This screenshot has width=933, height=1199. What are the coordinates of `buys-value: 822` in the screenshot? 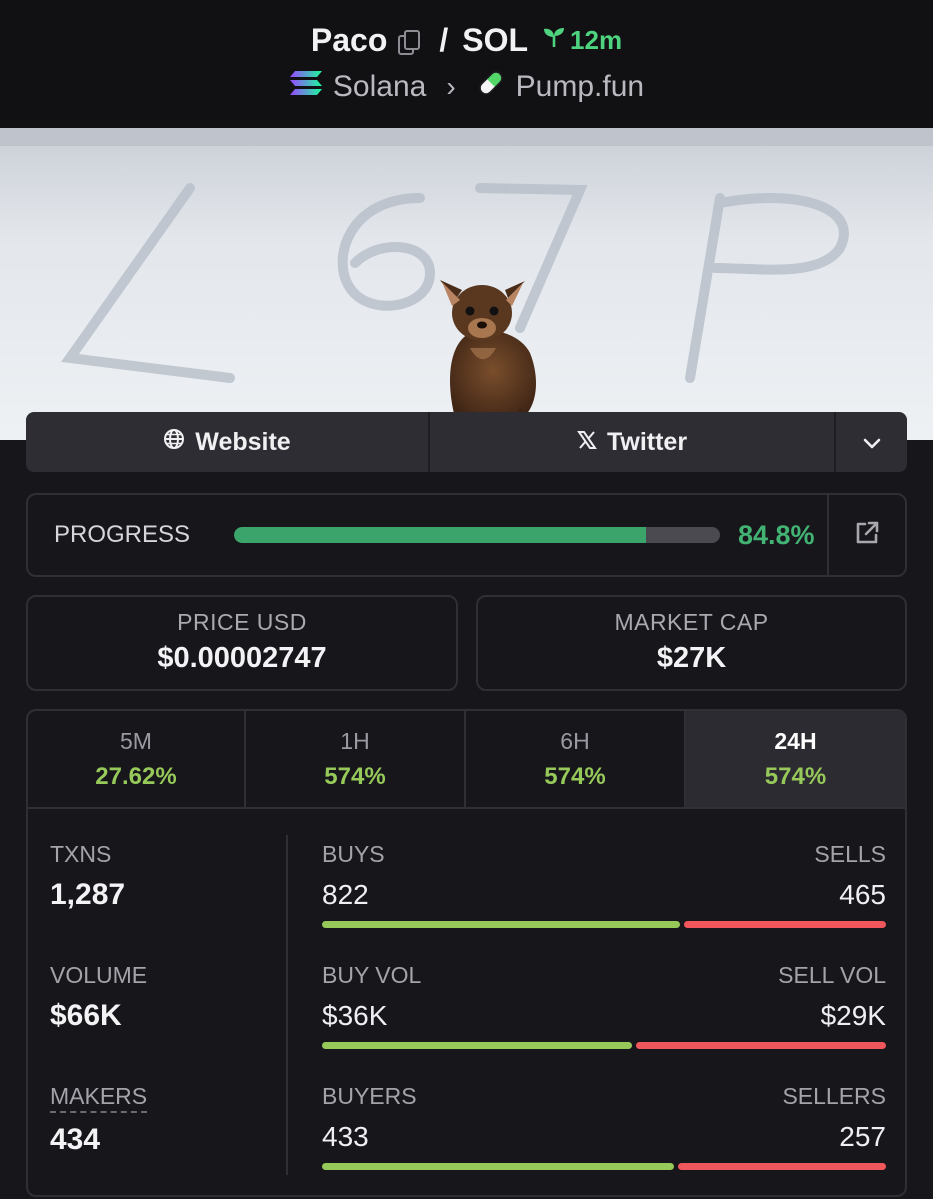 It's located at (345, 894).